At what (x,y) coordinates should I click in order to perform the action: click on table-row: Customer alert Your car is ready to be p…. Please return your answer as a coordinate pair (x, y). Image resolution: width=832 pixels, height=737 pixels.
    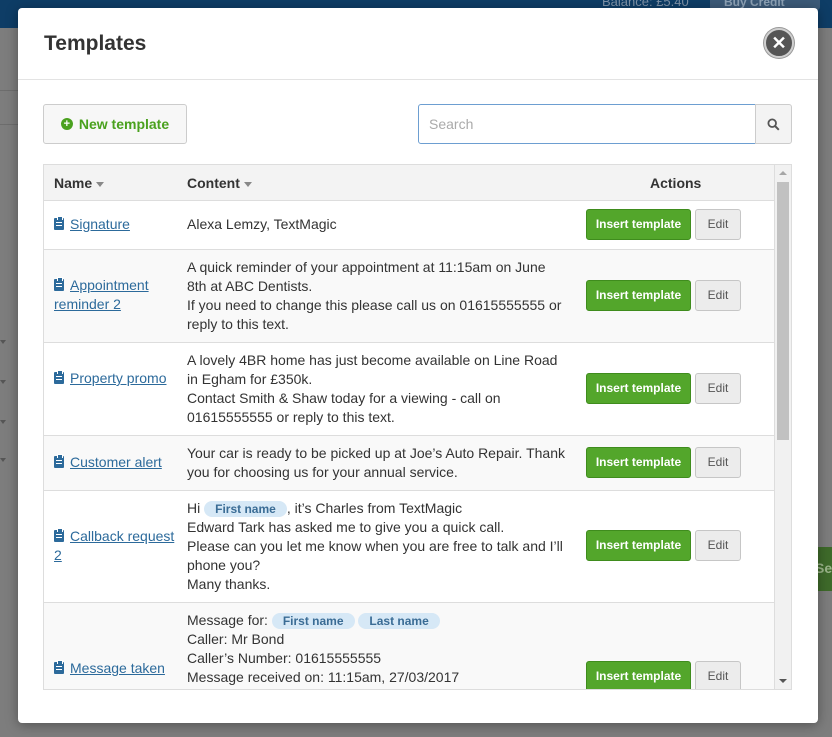
    Looking at the image, I should click on (409, 463).